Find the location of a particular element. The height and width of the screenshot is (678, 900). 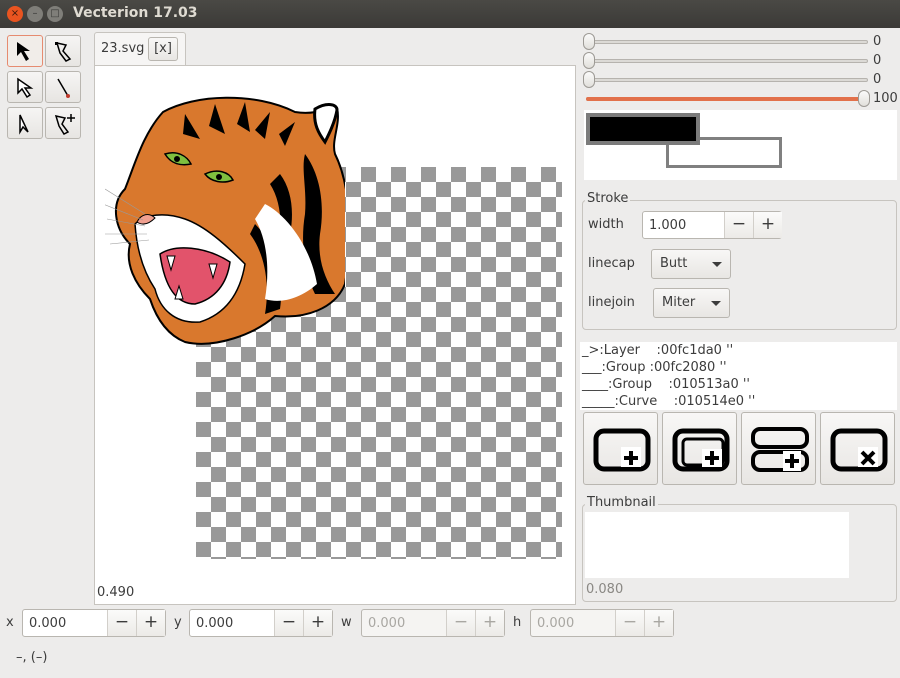

document-tab: 23.svg [x] is located at coordinates (140, 49).